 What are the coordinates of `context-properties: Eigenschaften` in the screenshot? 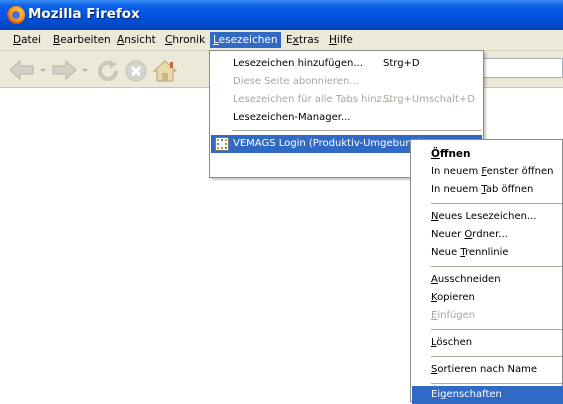 It's located at (487, 395).